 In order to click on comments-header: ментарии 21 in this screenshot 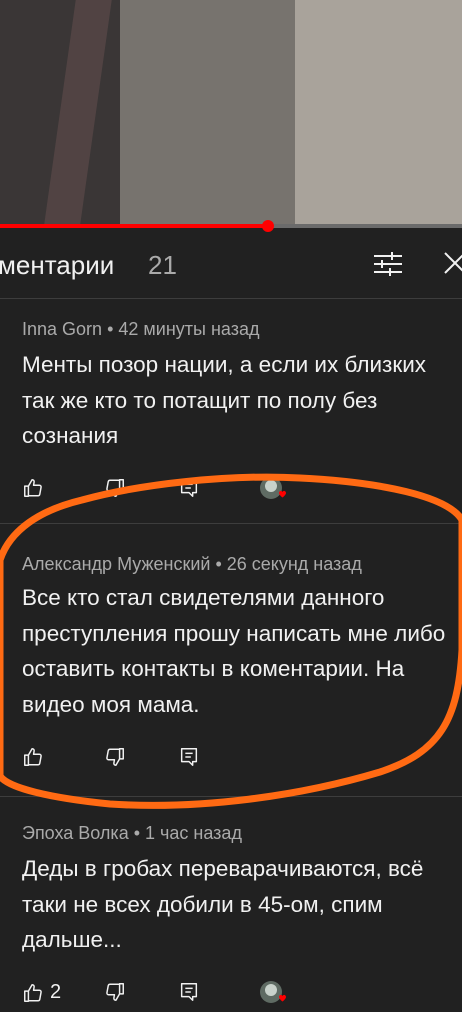, I will do `click(231, 263)`.